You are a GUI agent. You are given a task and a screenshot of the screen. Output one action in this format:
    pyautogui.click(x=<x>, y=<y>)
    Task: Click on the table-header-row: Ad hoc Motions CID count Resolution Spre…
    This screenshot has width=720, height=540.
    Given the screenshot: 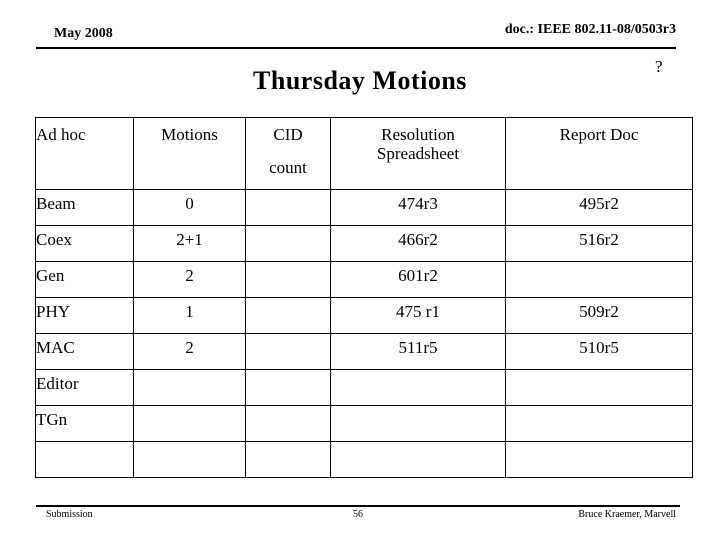 What is the action you would take?
    pyautogui.click(x=364, y=153)
    